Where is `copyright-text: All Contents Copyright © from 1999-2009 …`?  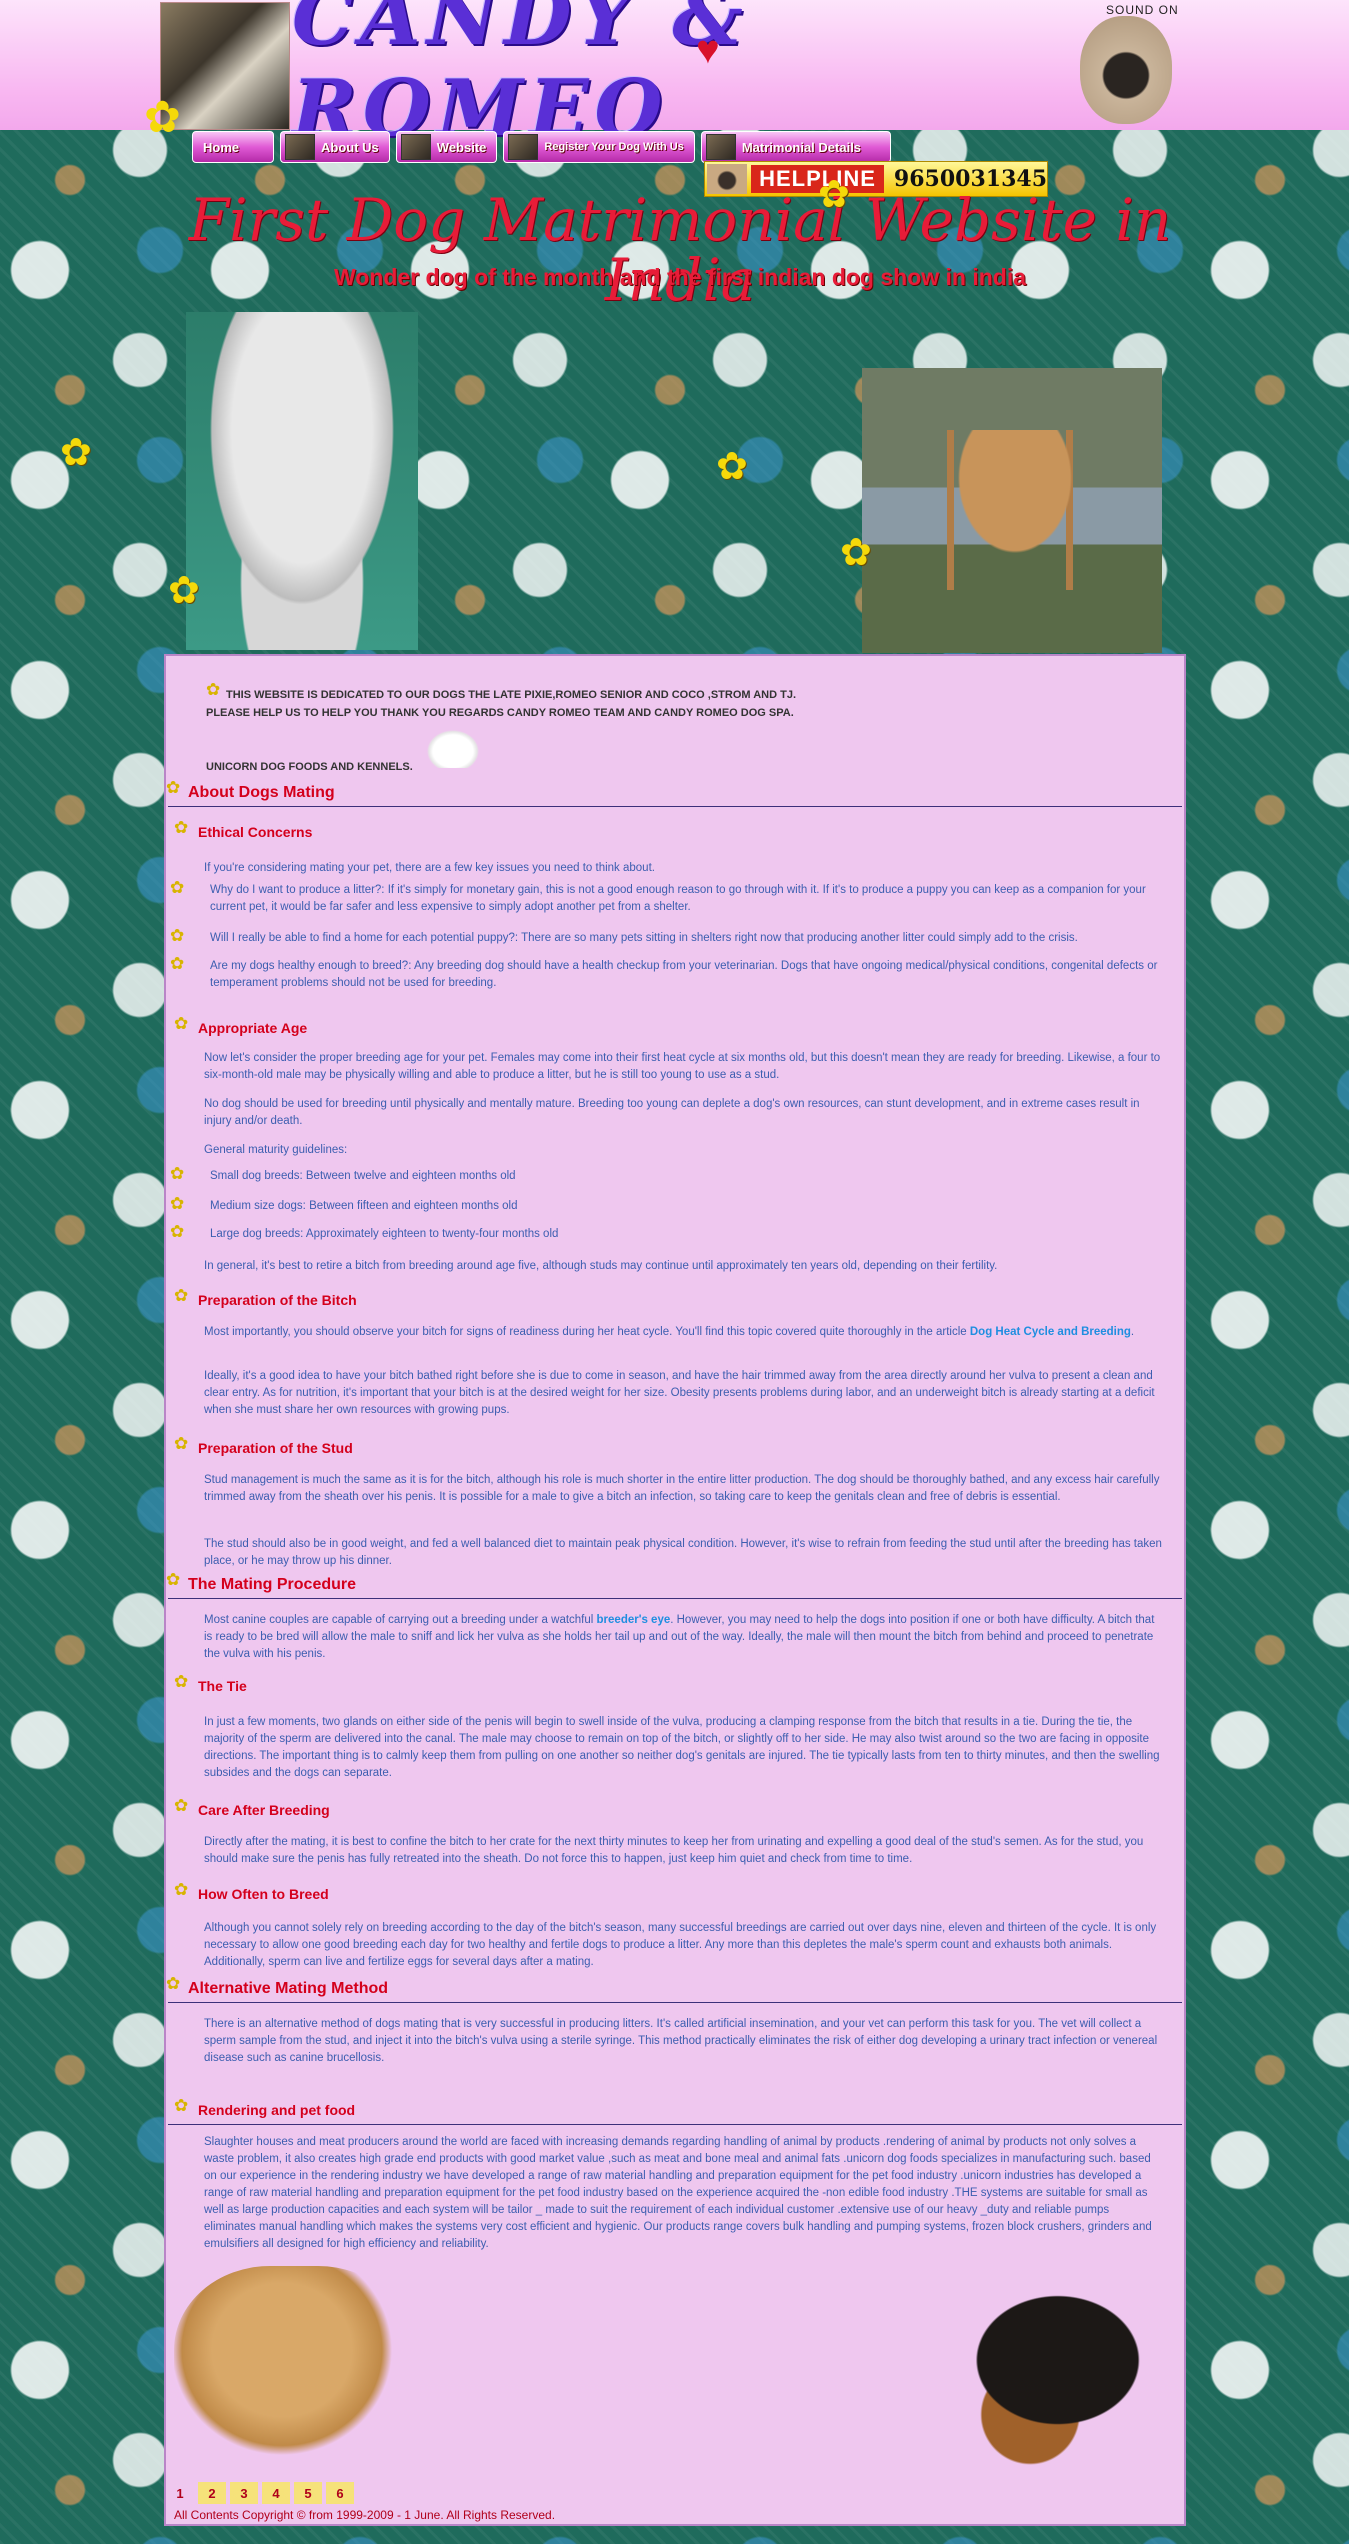
copyright-text: All Contents Copyright © from 1999-2009 … is located at coordinates (365, 2515).